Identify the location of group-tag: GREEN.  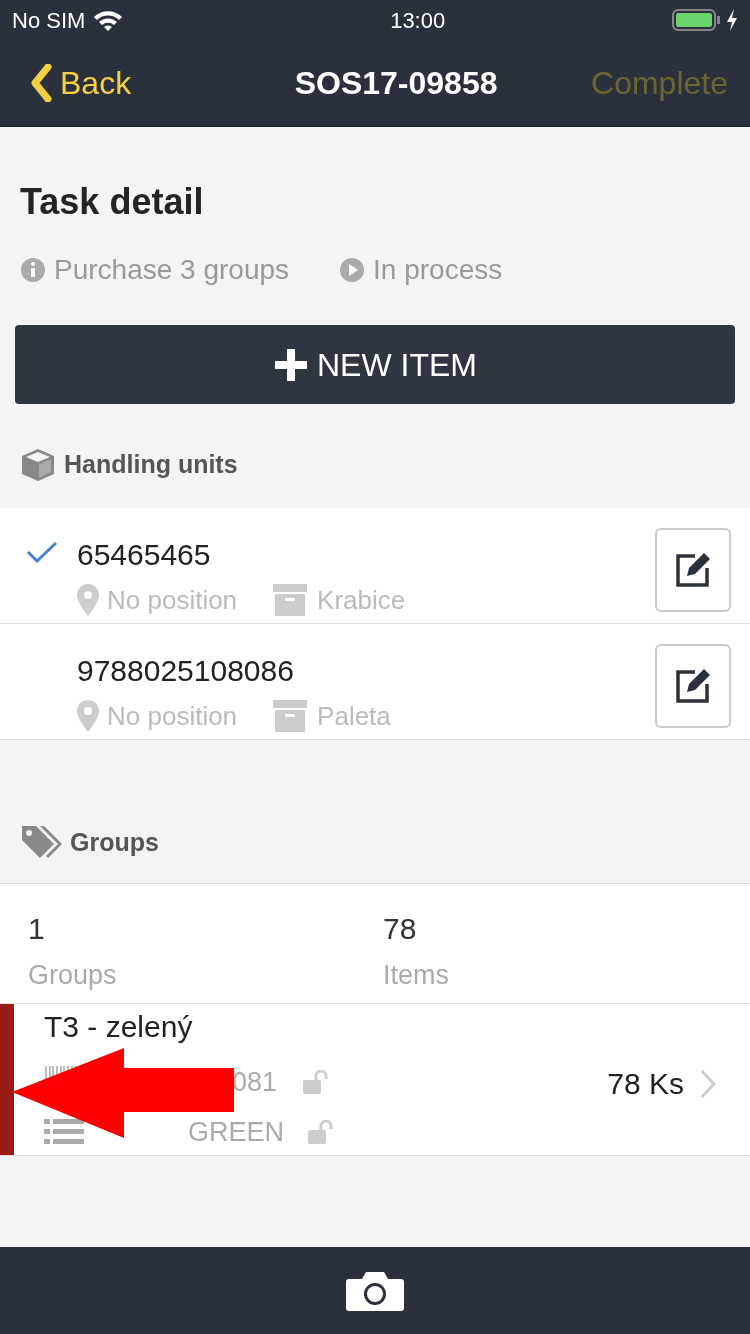
(236, 1132).